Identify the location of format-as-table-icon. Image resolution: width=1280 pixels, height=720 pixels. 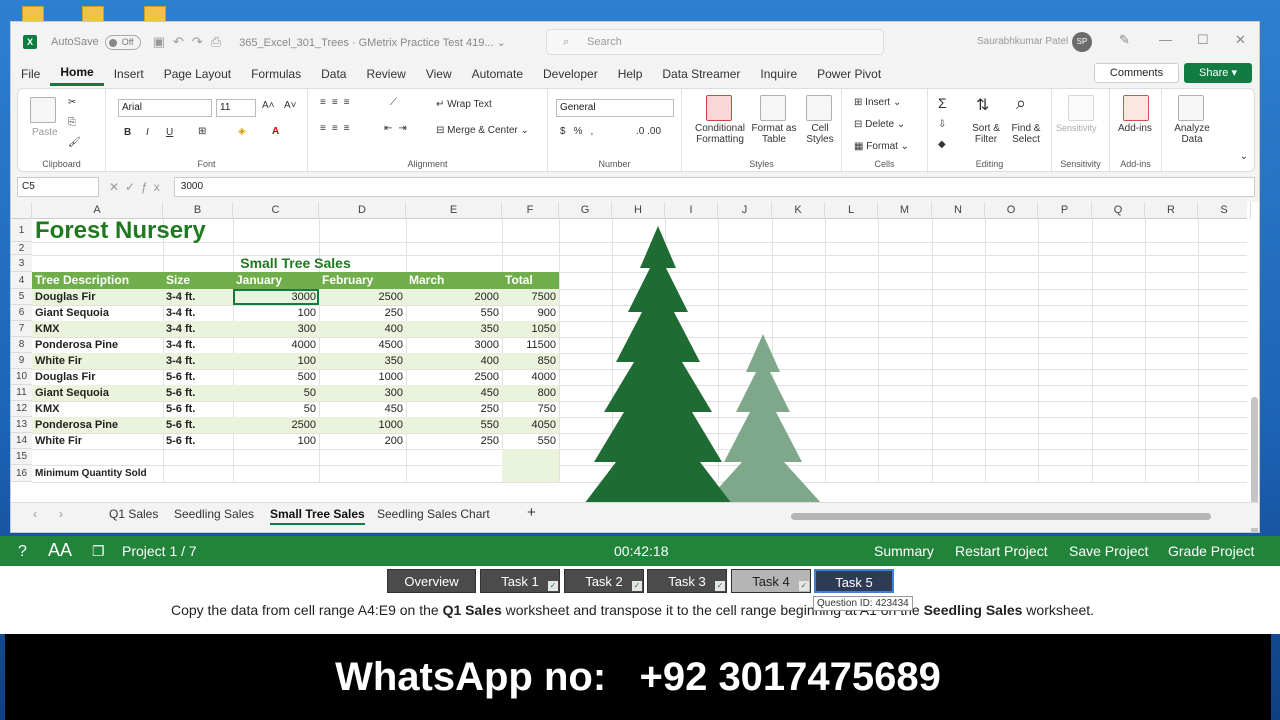
(773, 108).